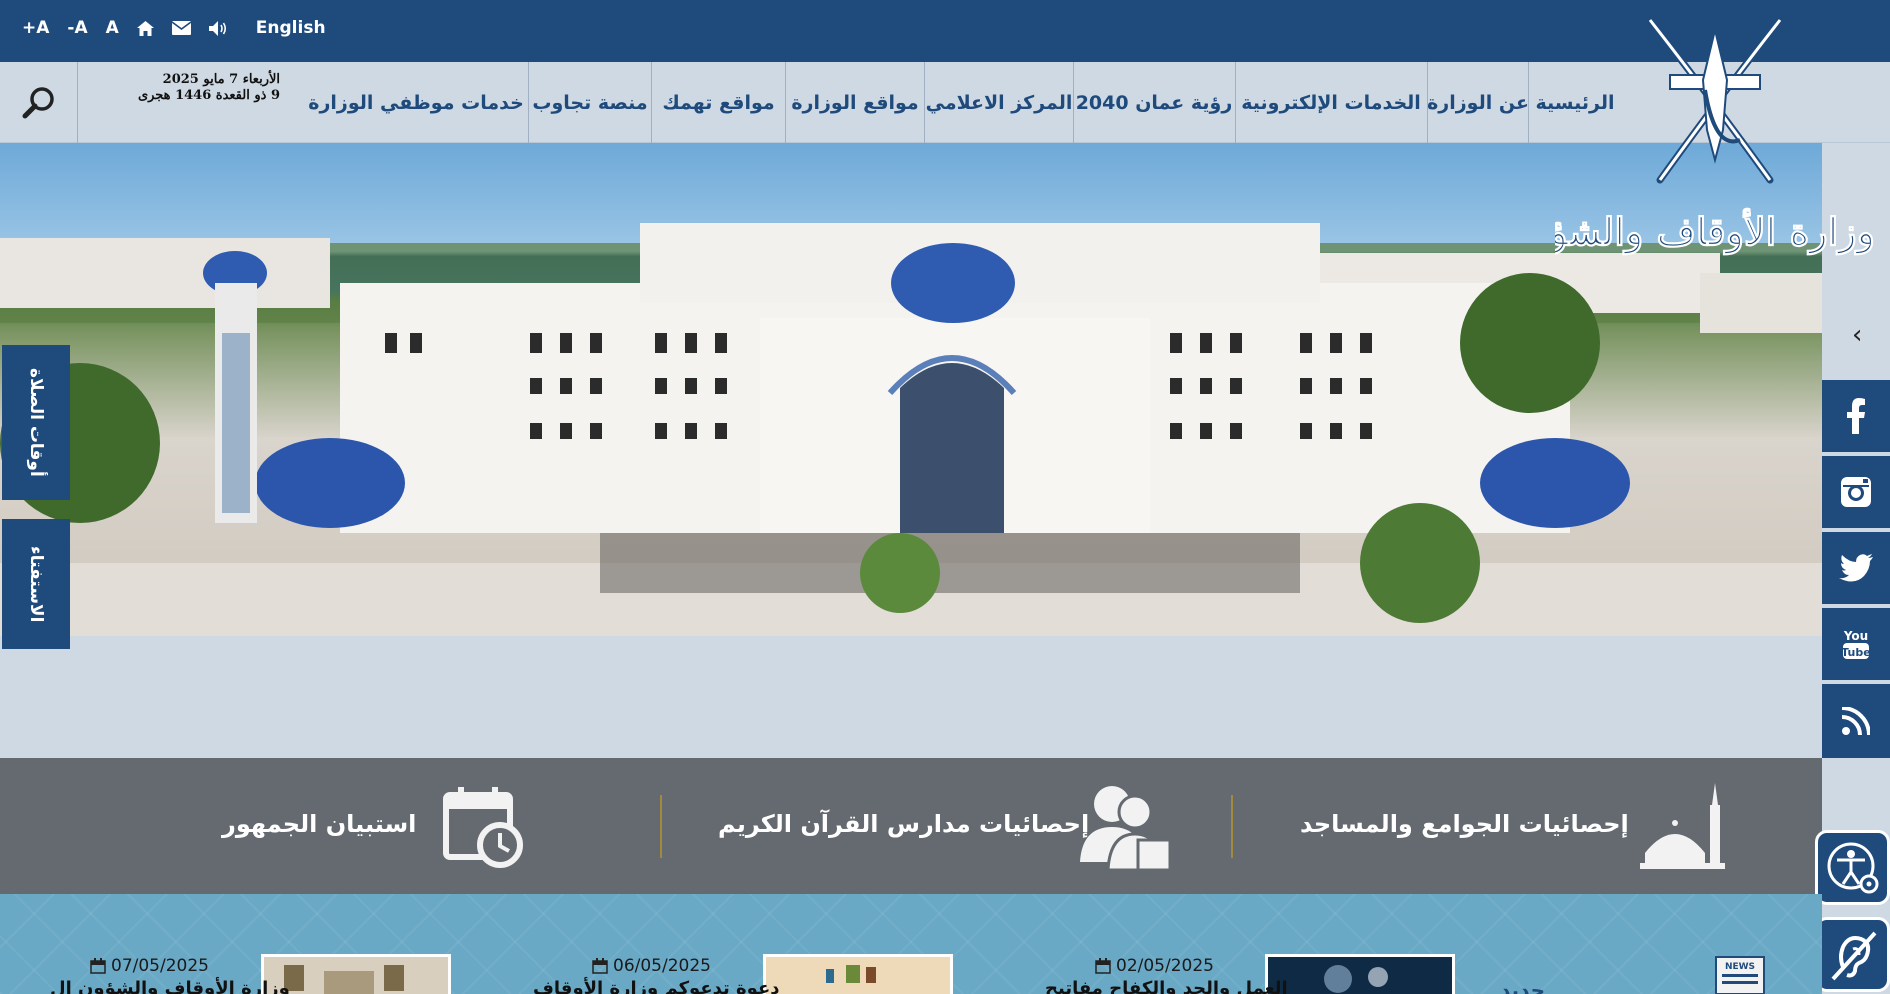 The height and width of the screenshot is (994, 1890). I want to click on instagram-icon, so click(1856, 492).